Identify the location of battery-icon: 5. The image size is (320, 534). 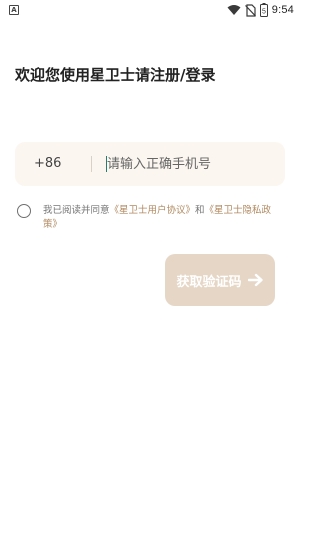
(263, 10).